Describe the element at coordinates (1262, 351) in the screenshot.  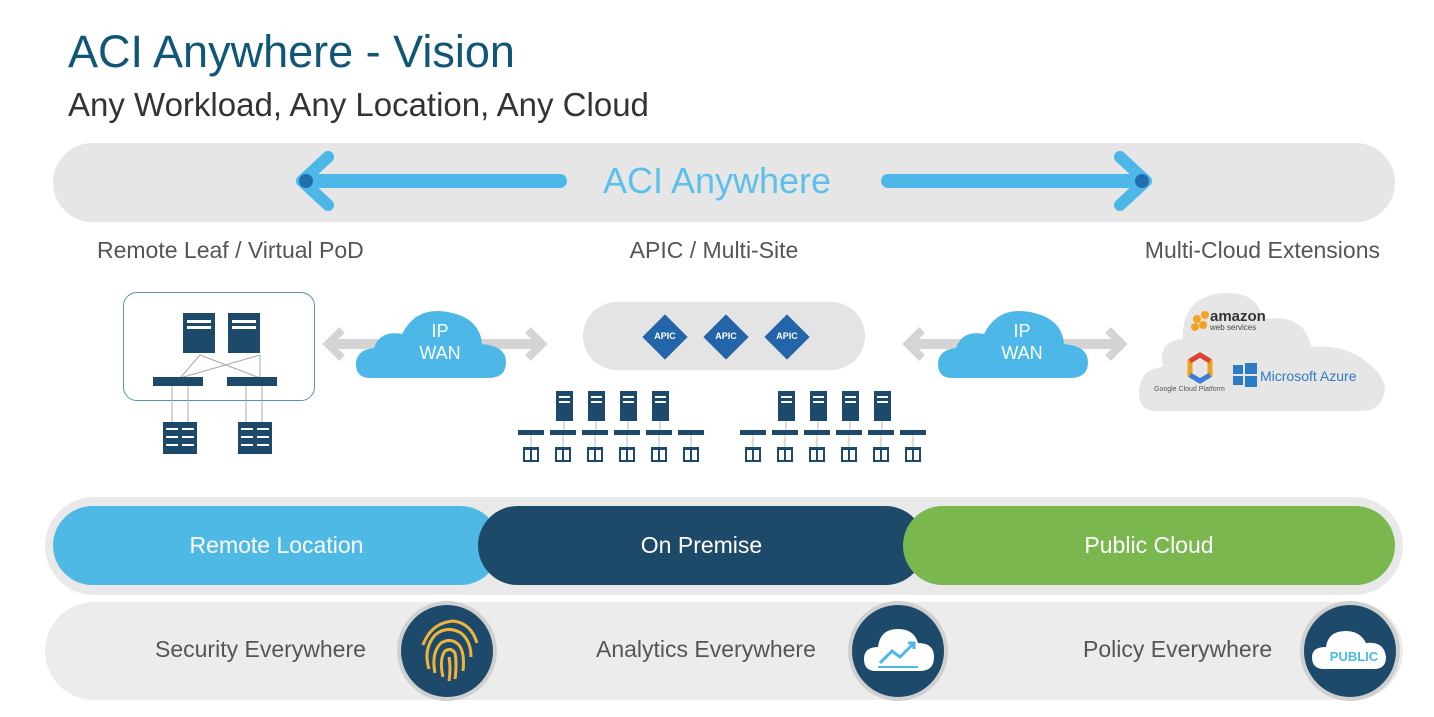
I see `multi-cloud-icon` at that location.